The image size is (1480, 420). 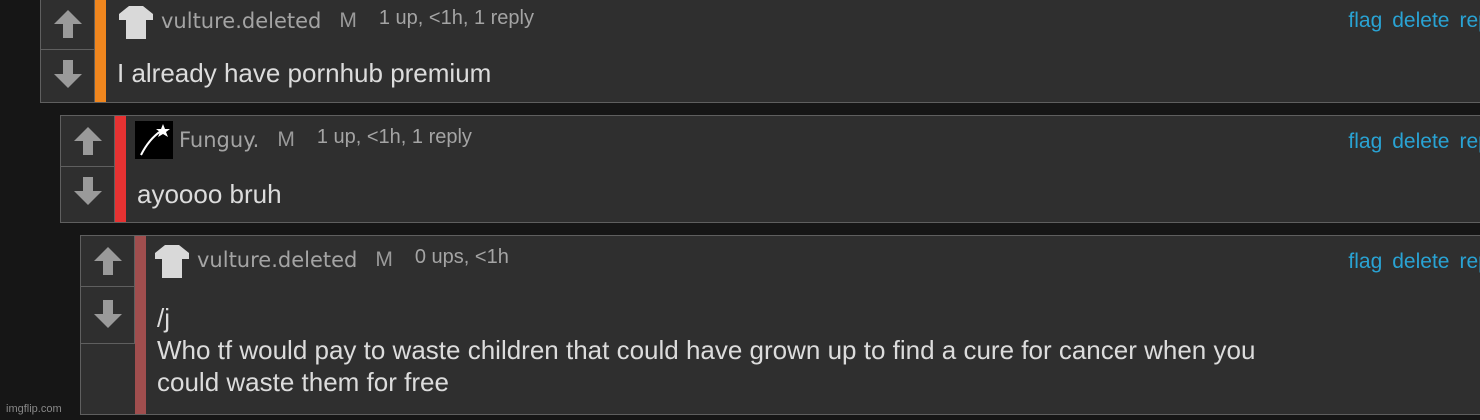 What do you see at coordinates (461, 256) in the screenshot?
I see `comment-meta: 0 ups, <1h` at bounding box center [461, 256].